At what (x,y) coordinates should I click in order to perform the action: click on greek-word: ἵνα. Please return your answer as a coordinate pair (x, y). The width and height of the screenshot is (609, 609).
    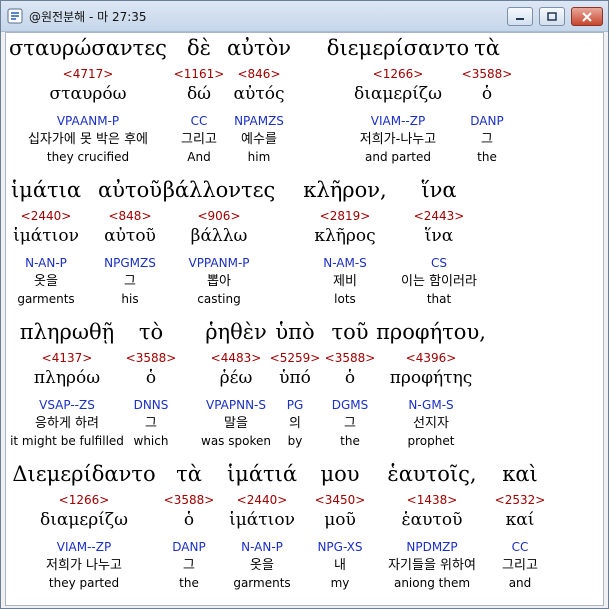
    Looking at the image, I should click on (439, 190).